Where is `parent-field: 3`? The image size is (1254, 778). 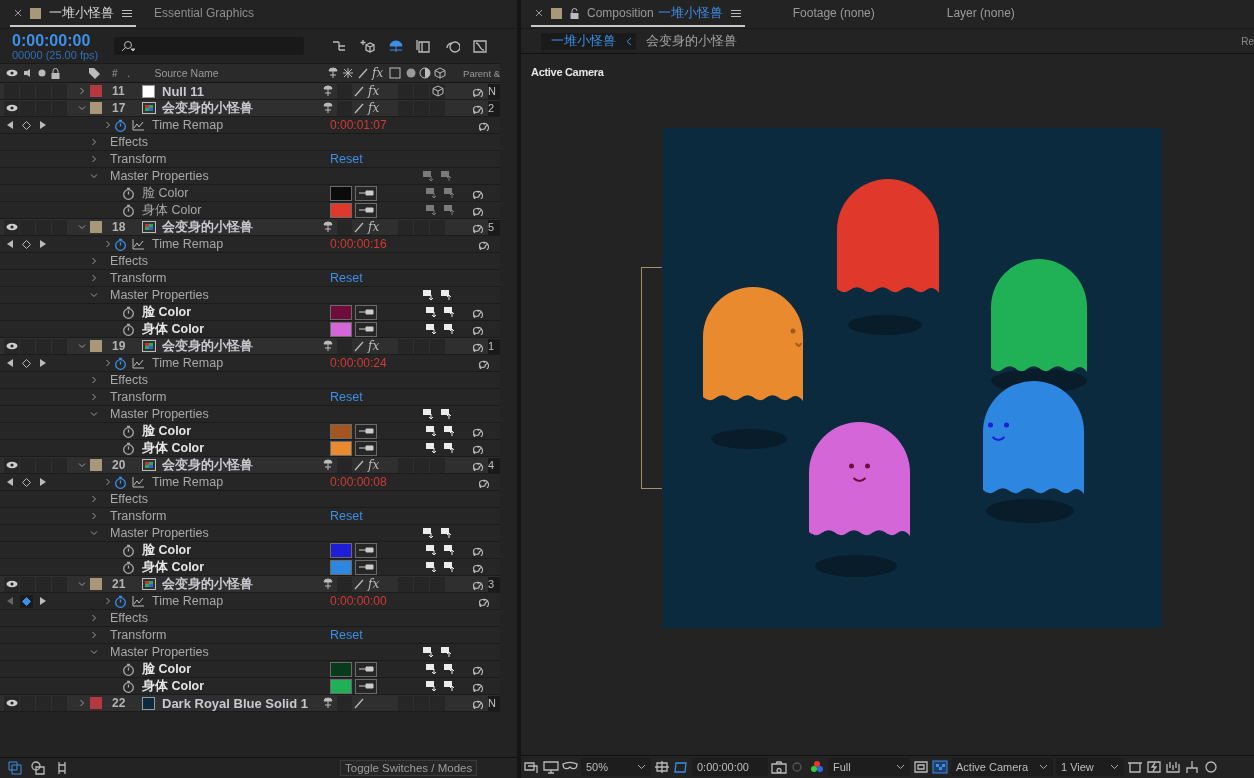
parent-field: 3 is located at coordinates (494, 584).